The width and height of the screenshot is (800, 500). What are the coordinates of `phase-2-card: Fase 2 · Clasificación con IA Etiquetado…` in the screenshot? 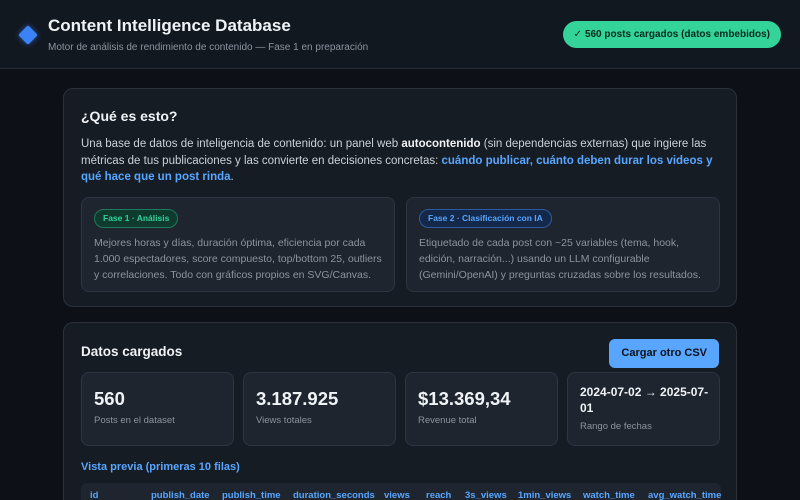 It's located at (563, 244).